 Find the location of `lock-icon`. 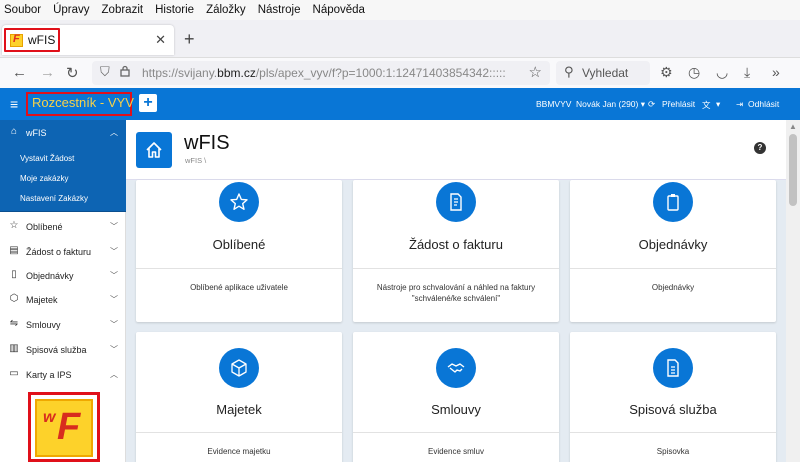

lock-icon is located at coordinates (125, 71).